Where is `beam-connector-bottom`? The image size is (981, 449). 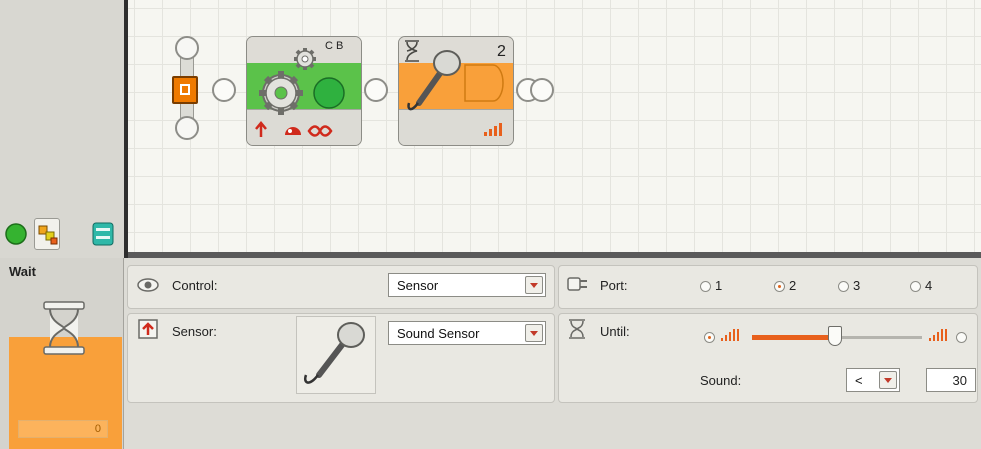 beam-connector-bottom is located at coordinates (187, 128).